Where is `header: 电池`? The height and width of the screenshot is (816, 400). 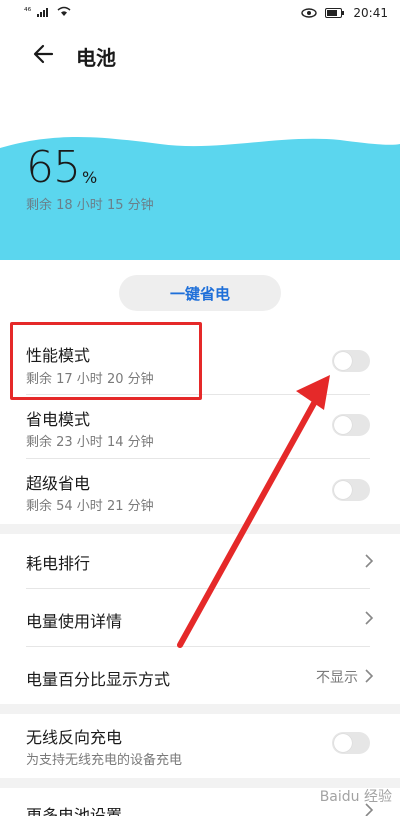 header: 电池 is located at coordinates (200, 53).